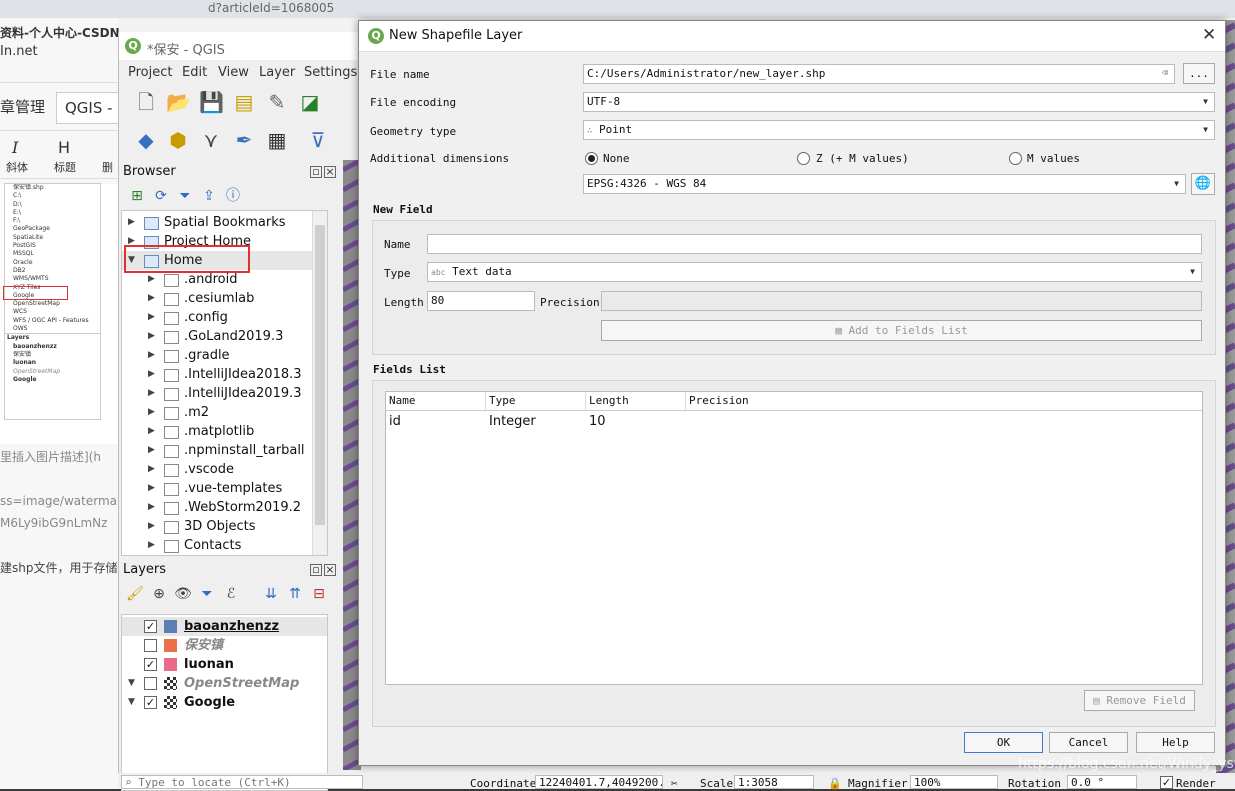 The height and width of the screenshot is (791, 1235). Describe the element at coordinates (209, 196) in the screenshot. I see `collapse-all-icon: ⇪` at that location.